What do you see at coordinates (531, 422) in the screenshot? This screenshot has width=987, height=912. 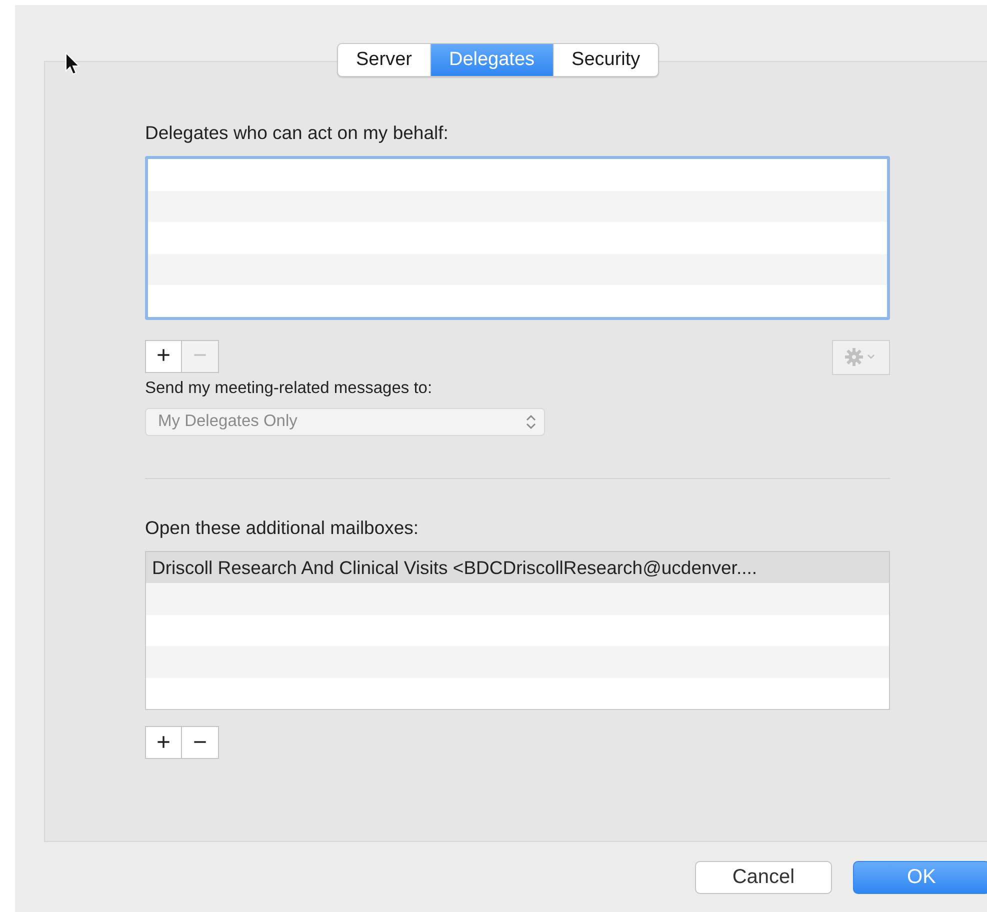 I see `stepper-arrows-icon` at bounding box center [531, 422].